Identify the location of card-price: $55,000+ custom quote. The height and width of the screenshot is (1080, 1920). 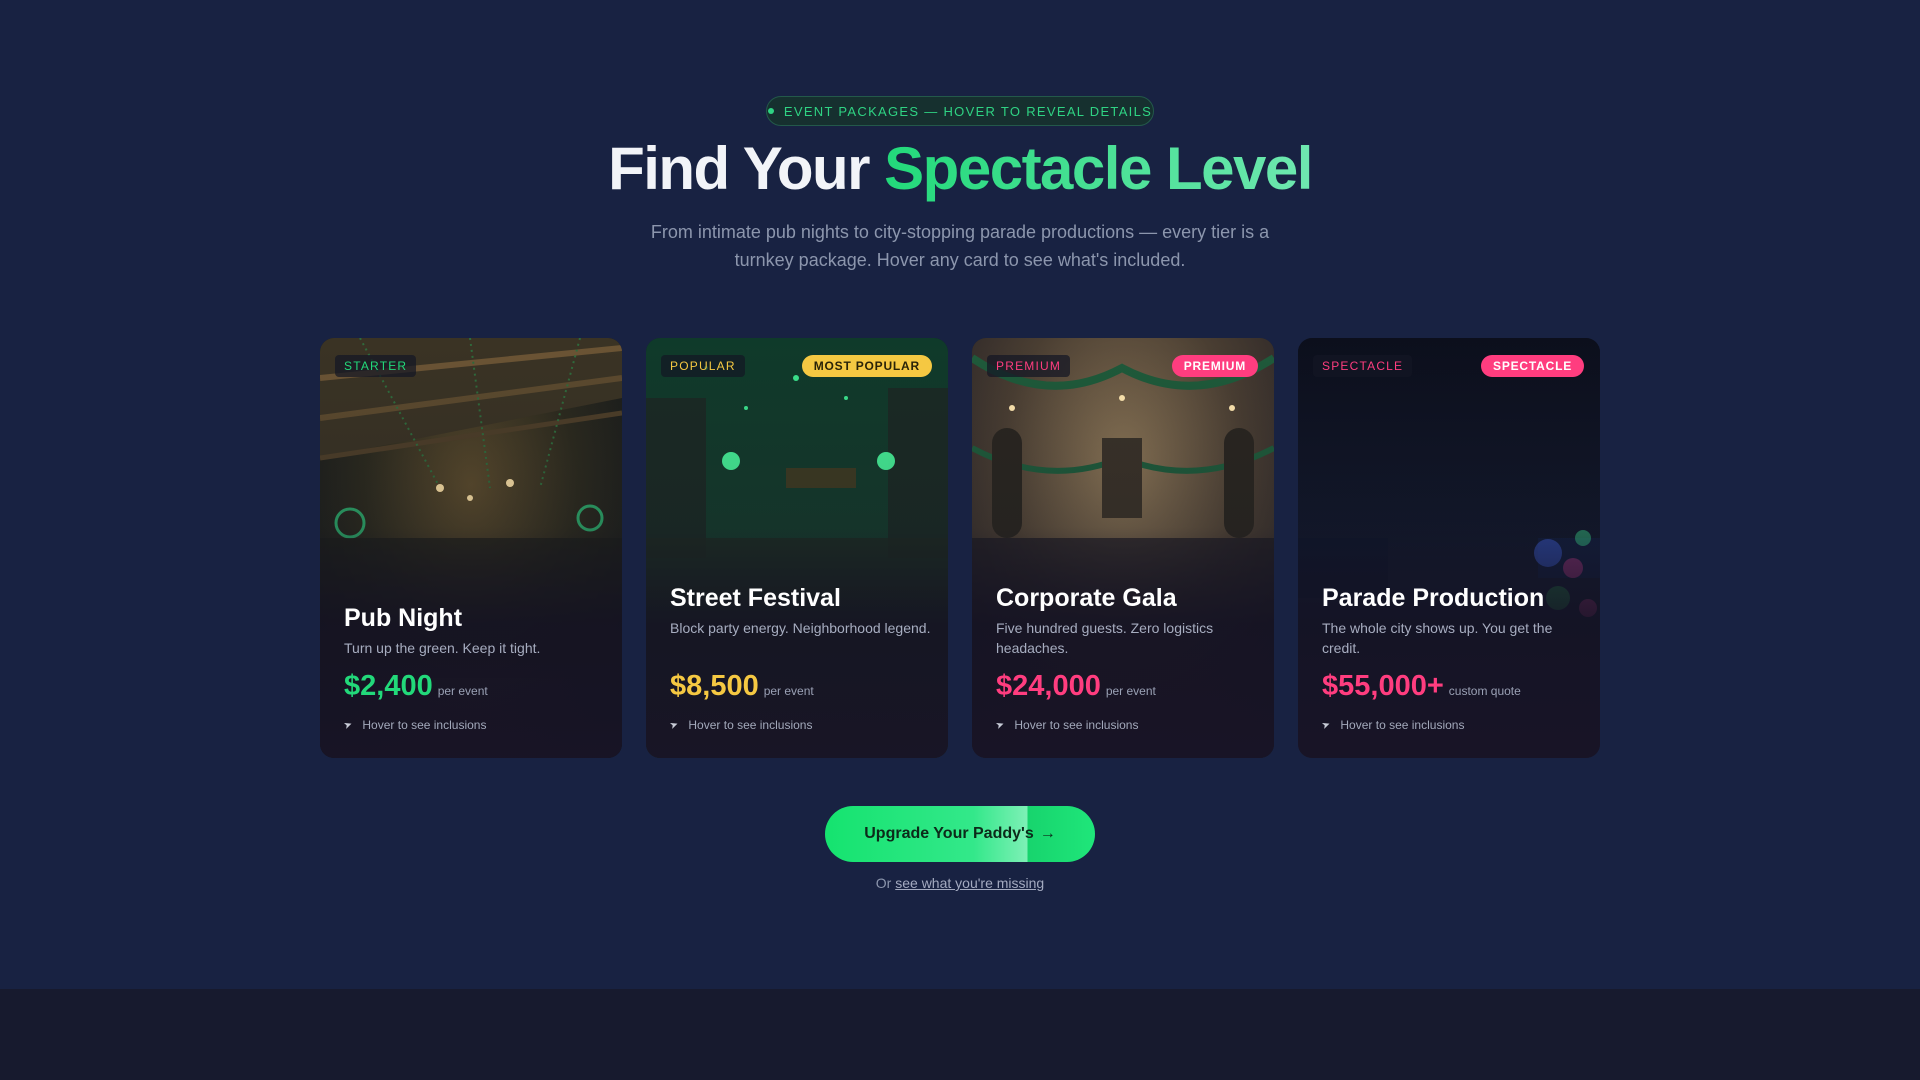
(1421, 686).